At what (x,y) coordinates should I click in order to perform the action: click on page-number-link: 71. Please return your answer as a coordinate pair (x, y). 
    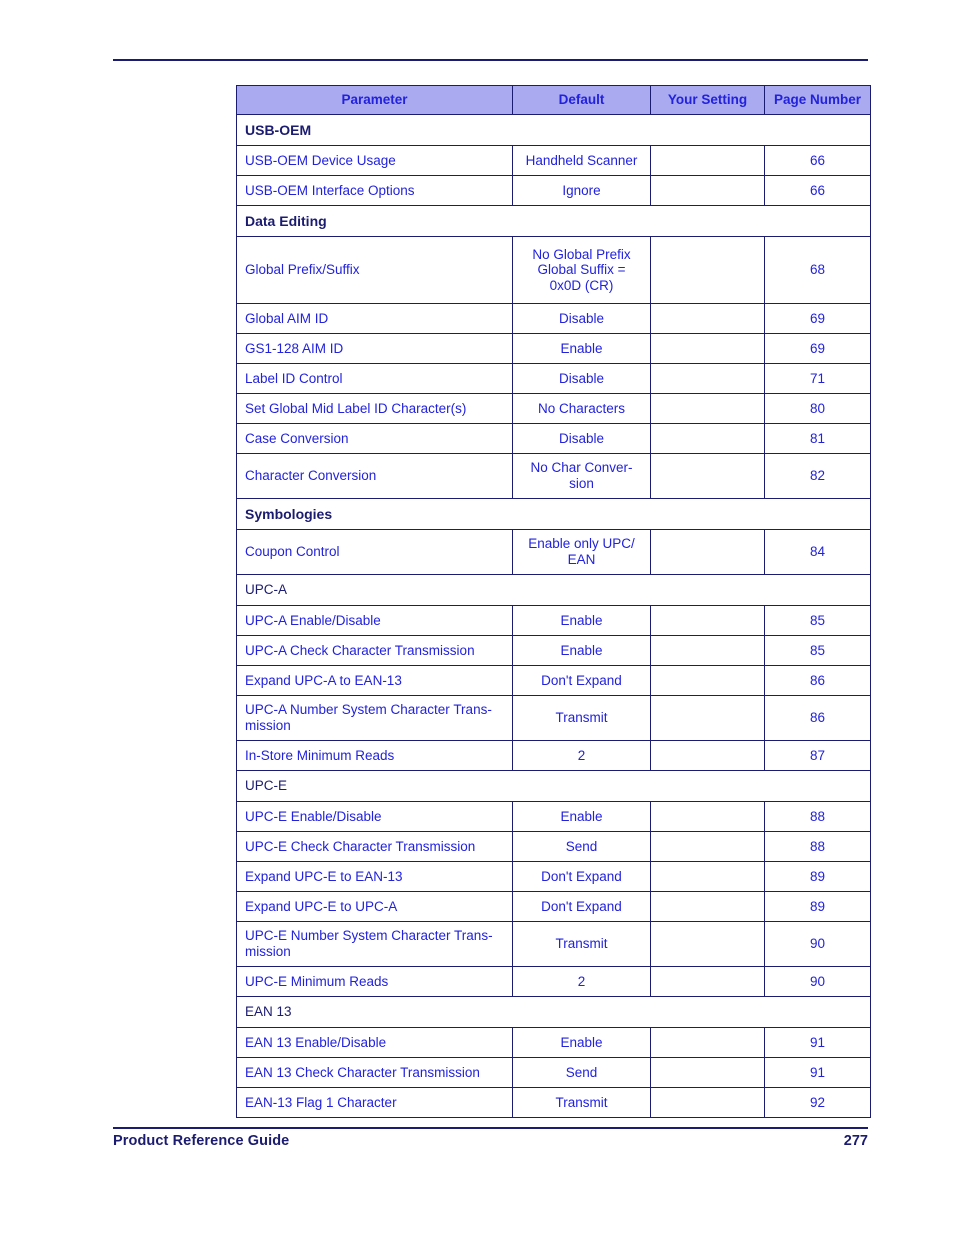
    Looking at the image, I should click on (817, 378).